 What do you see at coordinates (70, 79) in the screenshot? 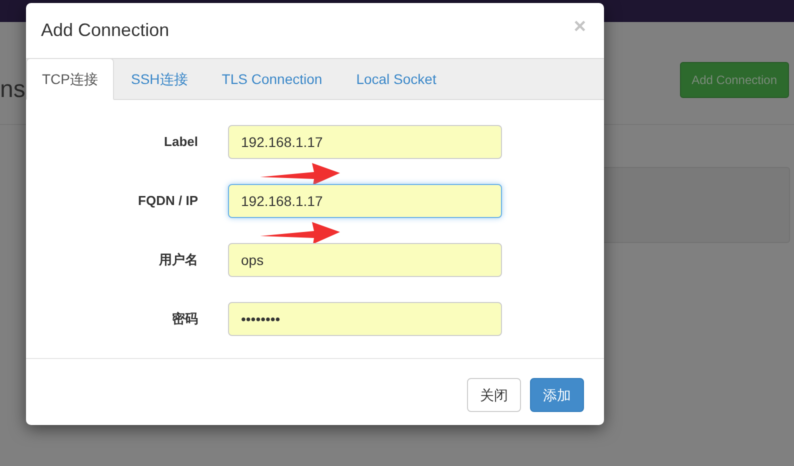
I see `tab: TCP连接` at bounding box center [70, 79].